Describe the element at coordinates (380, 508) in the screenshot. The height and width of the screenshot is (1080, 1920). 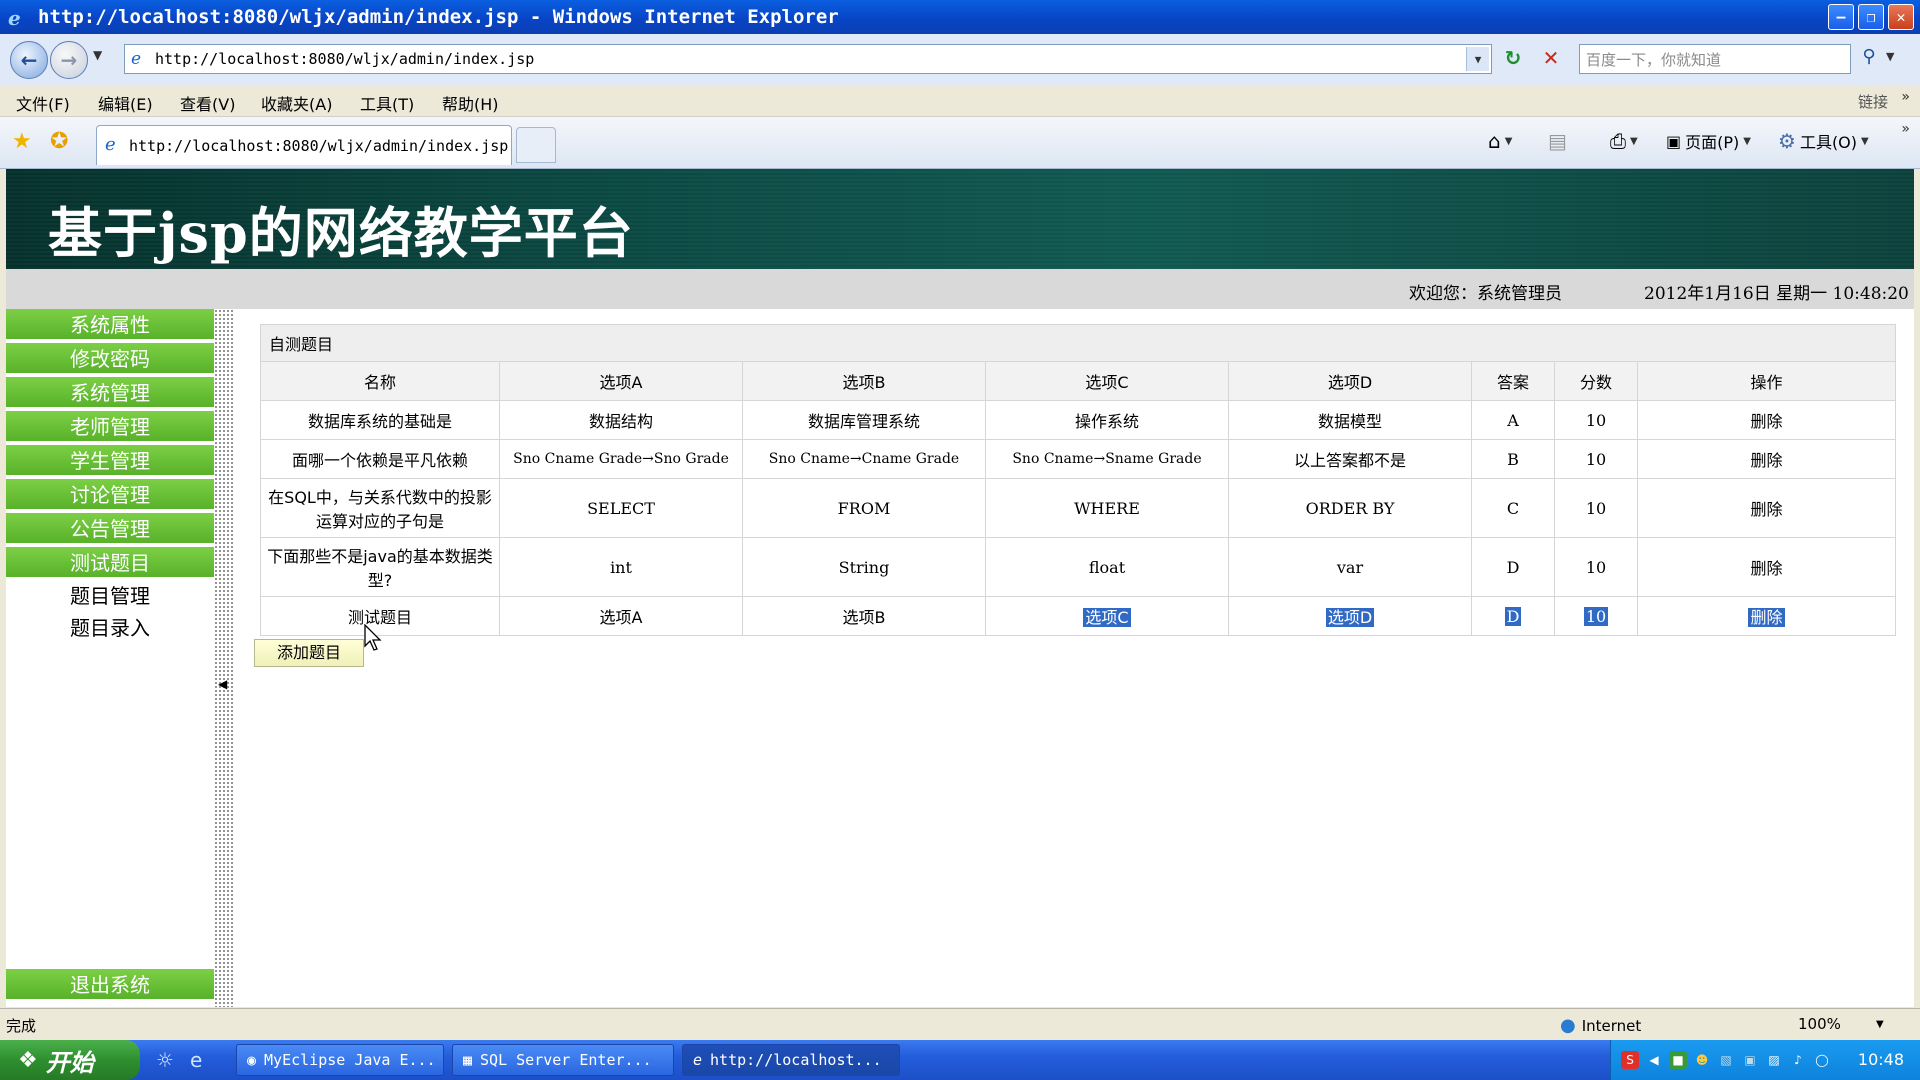
I see `cell-name: 在SQL中，与关系代数中的投影运算对应的子句是` at that location.